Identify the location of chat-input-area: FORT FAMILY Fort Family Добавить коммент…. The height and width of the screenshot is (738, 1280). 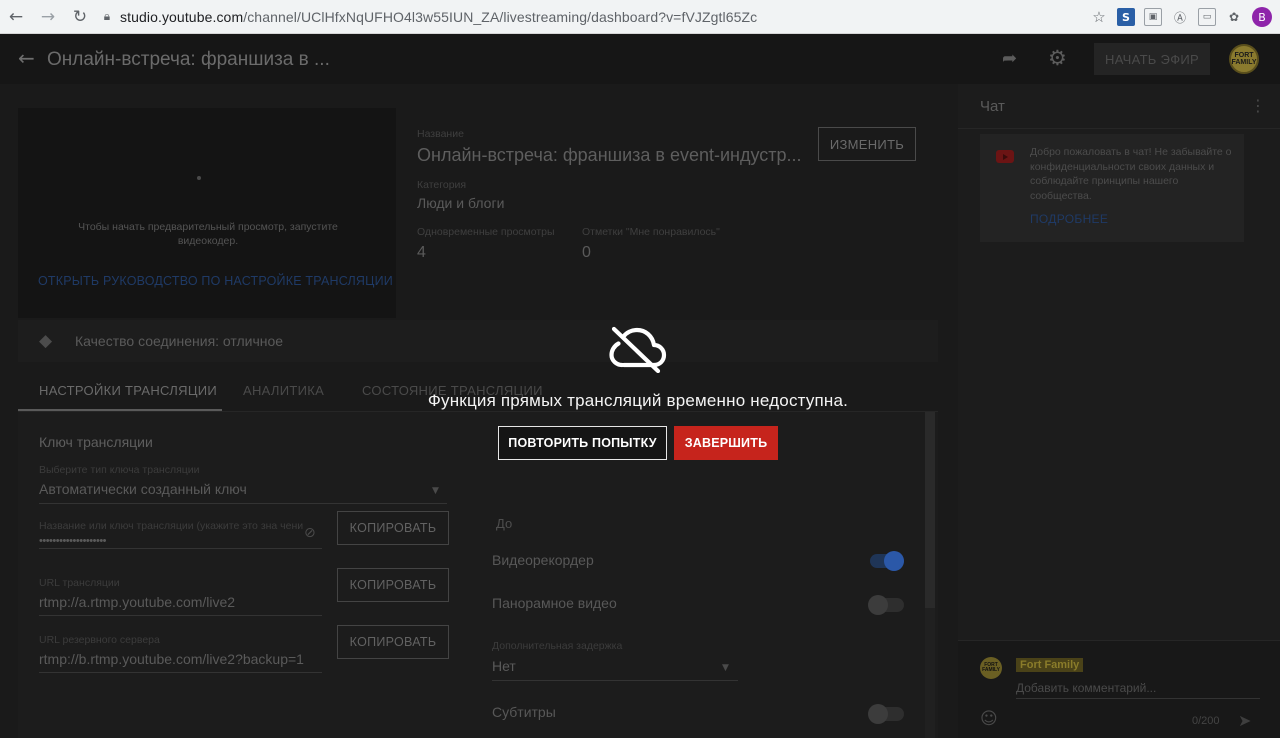
(1119, 689).